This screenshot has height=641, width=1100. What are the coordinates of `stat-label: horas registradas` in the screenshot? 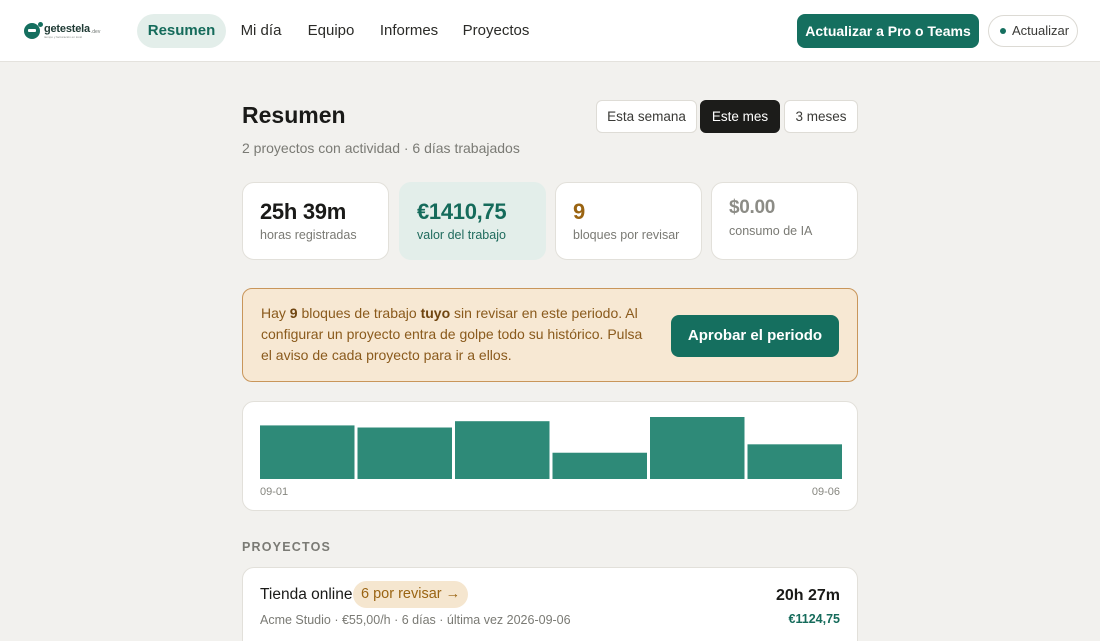 It's located at (308, 235).